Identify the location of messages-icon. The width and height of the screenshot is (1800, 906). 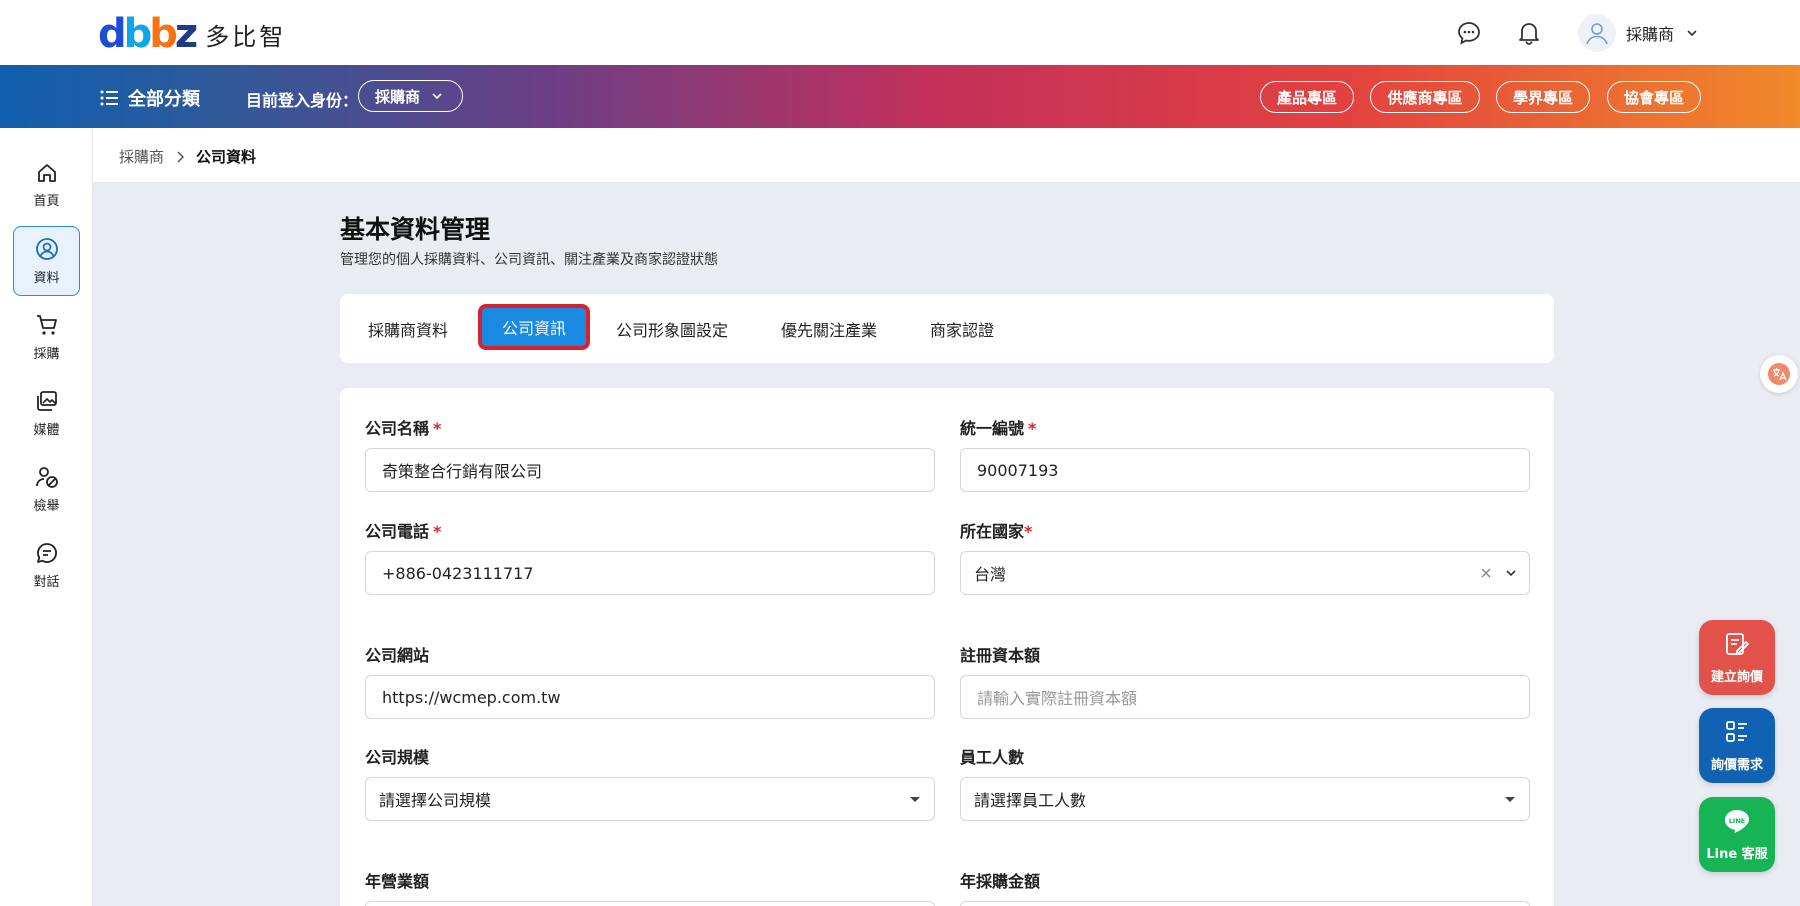
(1469, 33).